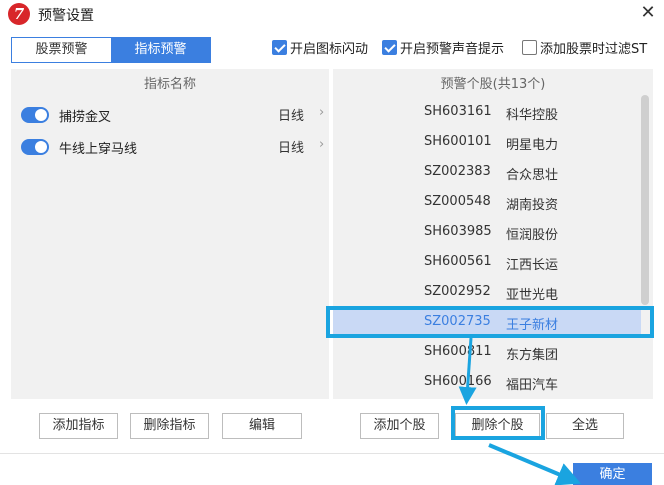  What do you see at coordinates (594, 49) in the screenshot?
I see `filter-st-label: 添加股票时过滤ST` at bounding box center [594, 49].